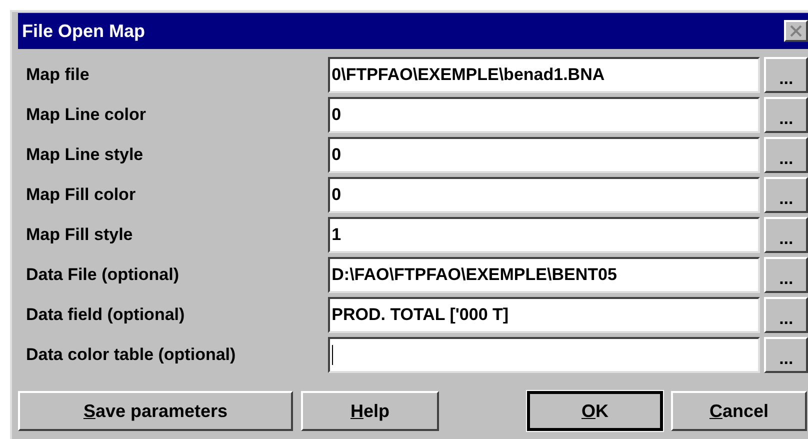 The width and height of the screenshot is (808, 439). Describe the element at coordinates (84, 31) in the screenshot. I see `window-title: File Open Map` at that location.